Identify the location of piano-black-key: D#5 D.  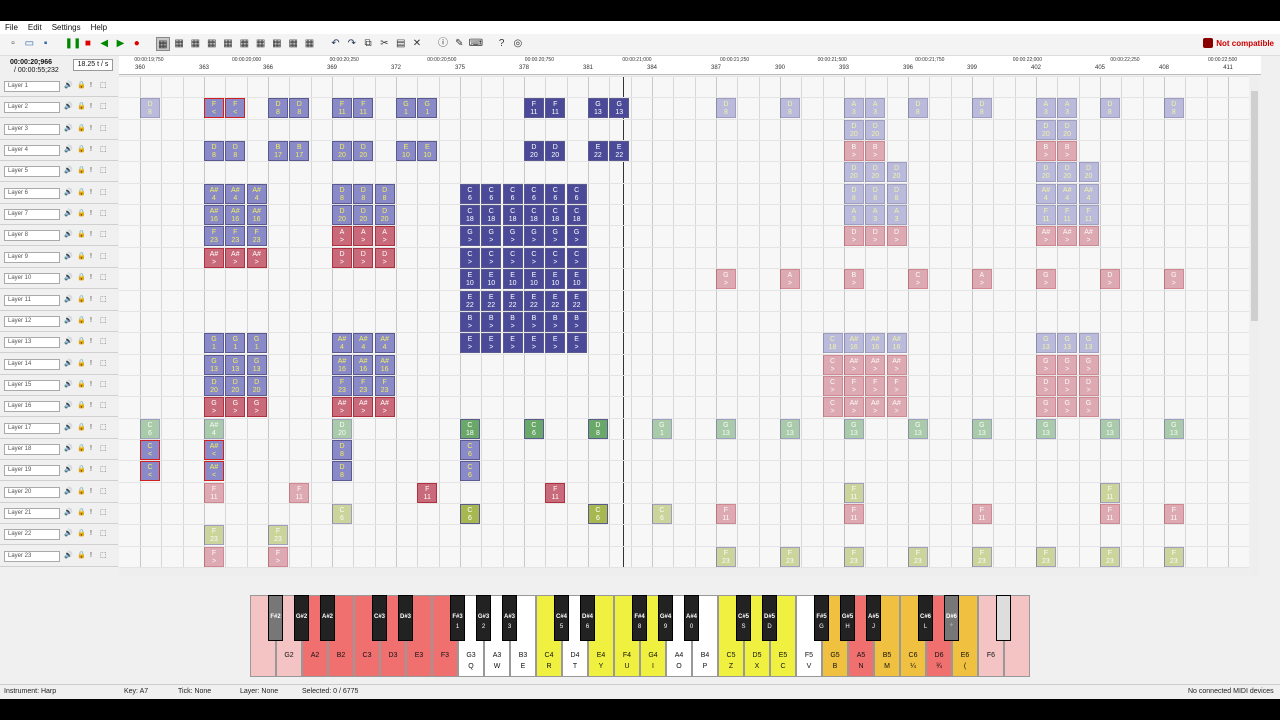
(769, 618).